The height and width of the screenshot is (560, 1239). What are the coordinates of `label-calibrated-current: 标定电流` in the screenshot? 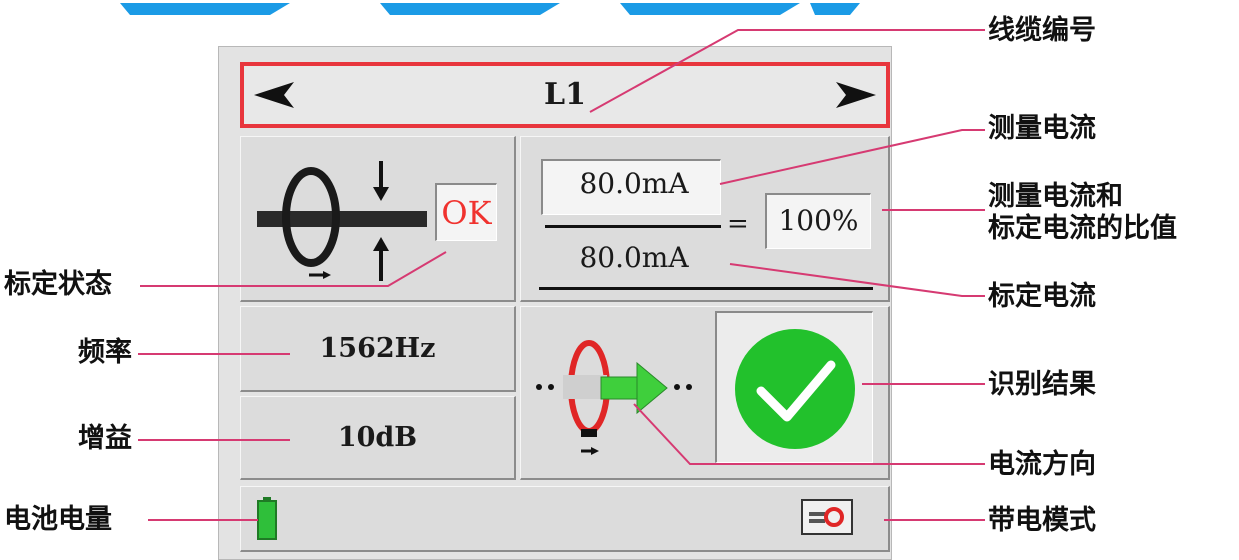 It's located at (1042, 296).